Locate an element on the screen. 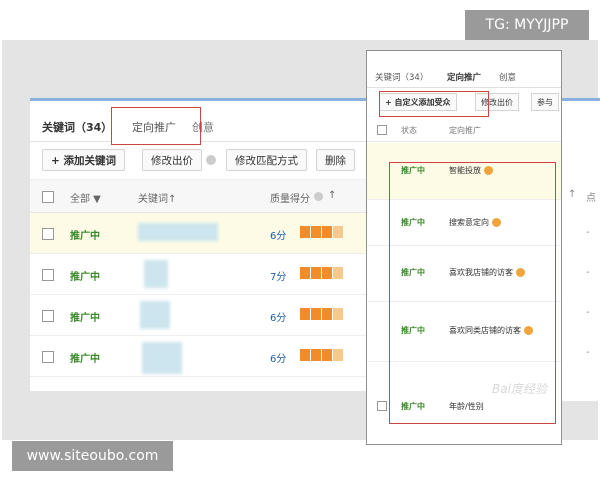 This screenshot has width=600, height=480. edit-bid-button: 修改出价 is located at coordinates (172, 160).